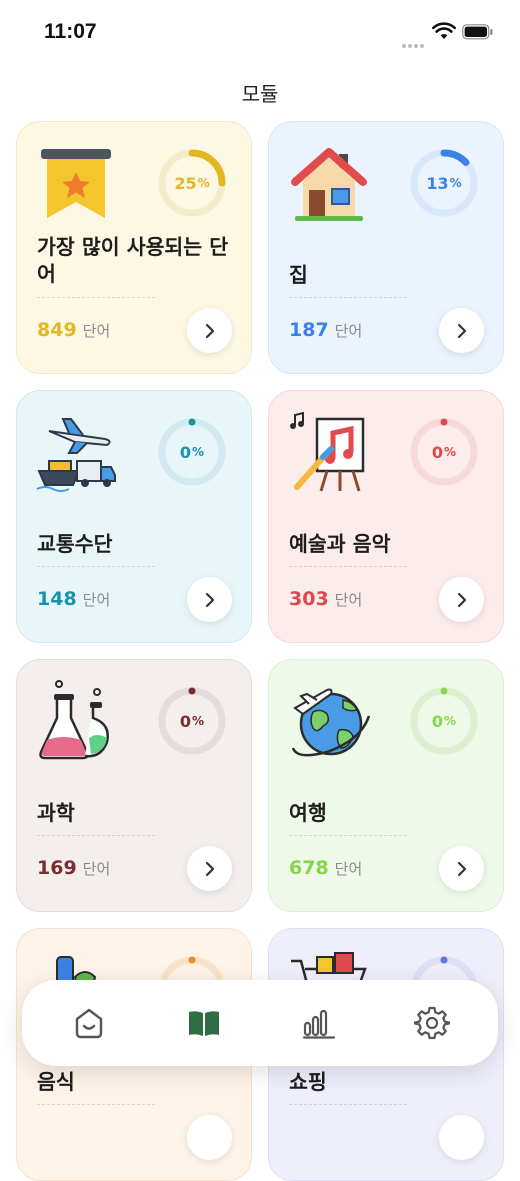 This screenshot has height=1181, width=520. What do you see at coordinates (56, 1082) in the screenshot?
I see `module-title: 음식` at bounding box center [56, 1082].